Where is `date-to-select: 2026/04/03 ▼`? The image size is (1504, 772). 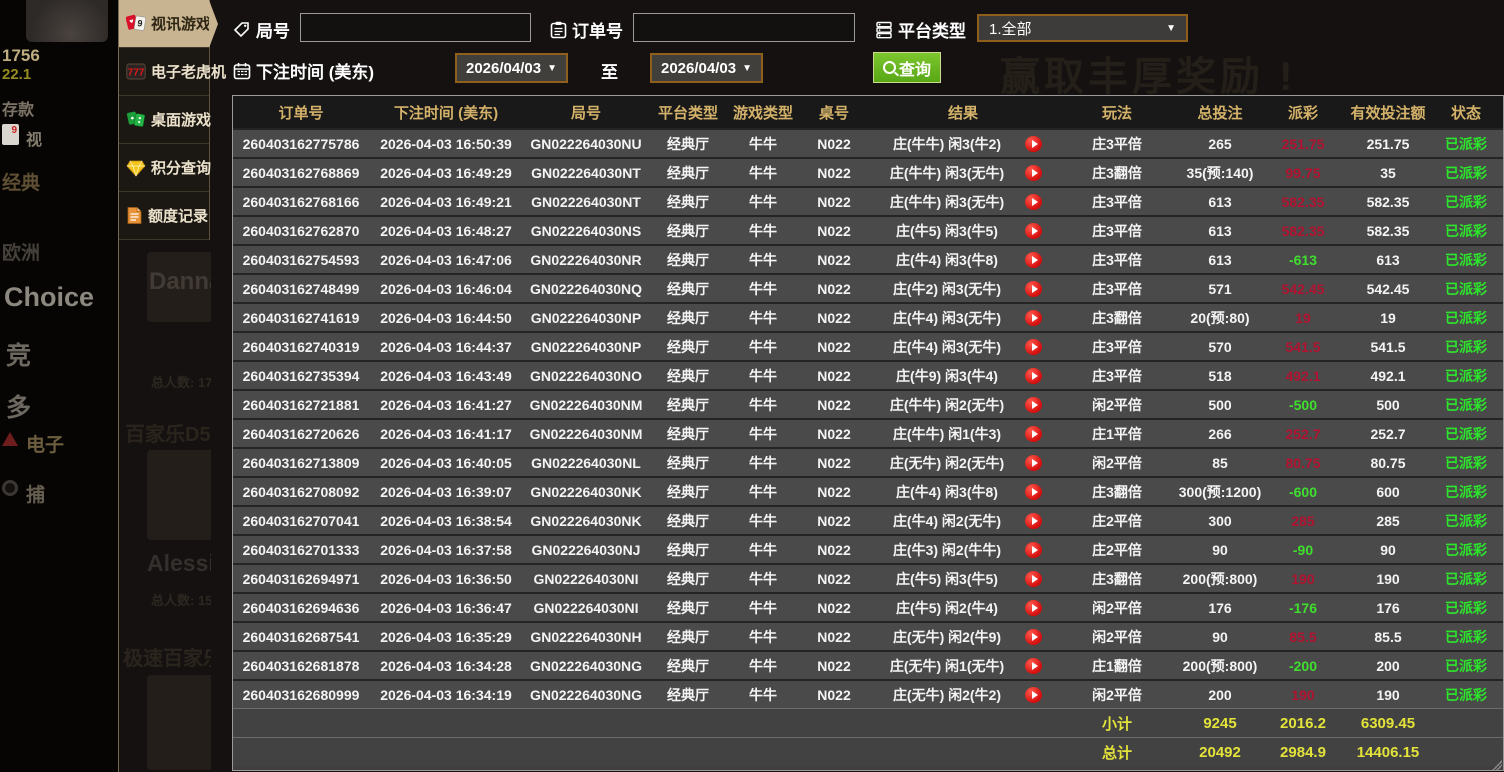
date-to-select: 2026/04/03 ▼ is located at coordinates (706, 68).